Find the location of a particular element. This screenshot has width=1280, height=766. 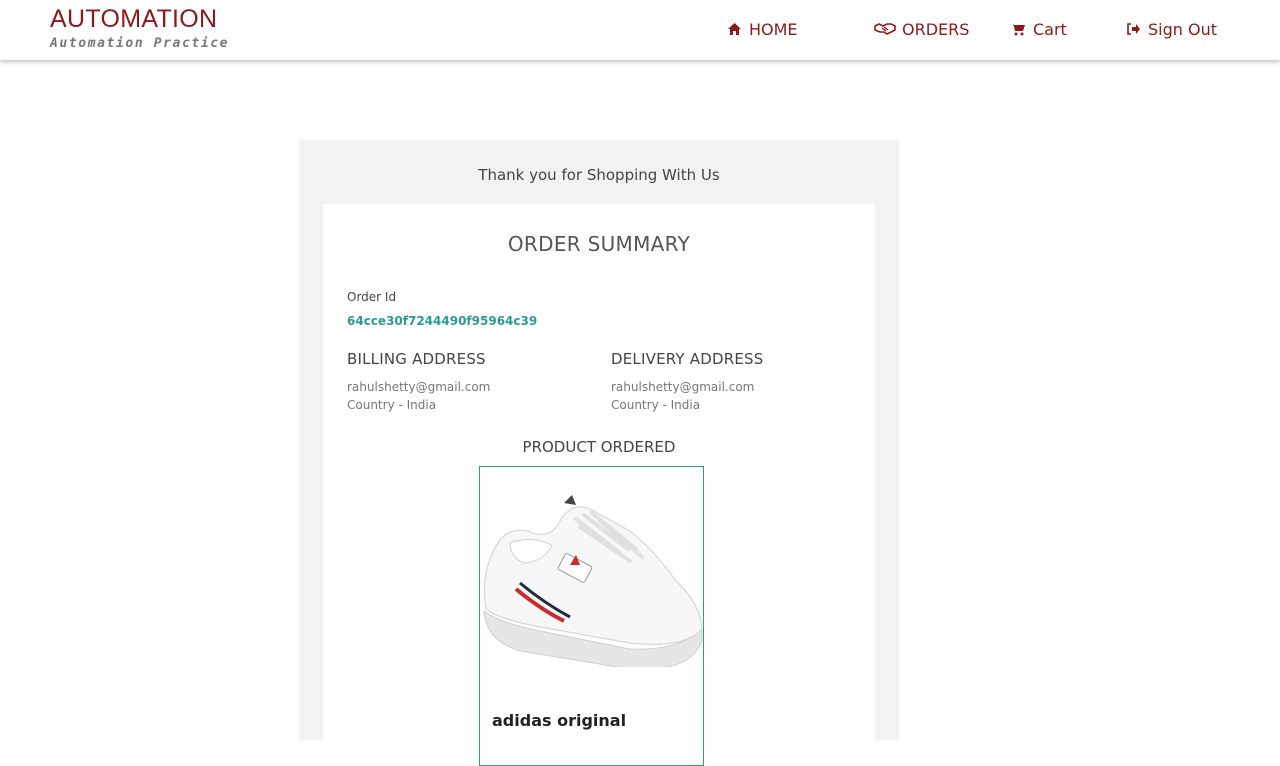

sneaker-image is located at coordinates (593, 581).